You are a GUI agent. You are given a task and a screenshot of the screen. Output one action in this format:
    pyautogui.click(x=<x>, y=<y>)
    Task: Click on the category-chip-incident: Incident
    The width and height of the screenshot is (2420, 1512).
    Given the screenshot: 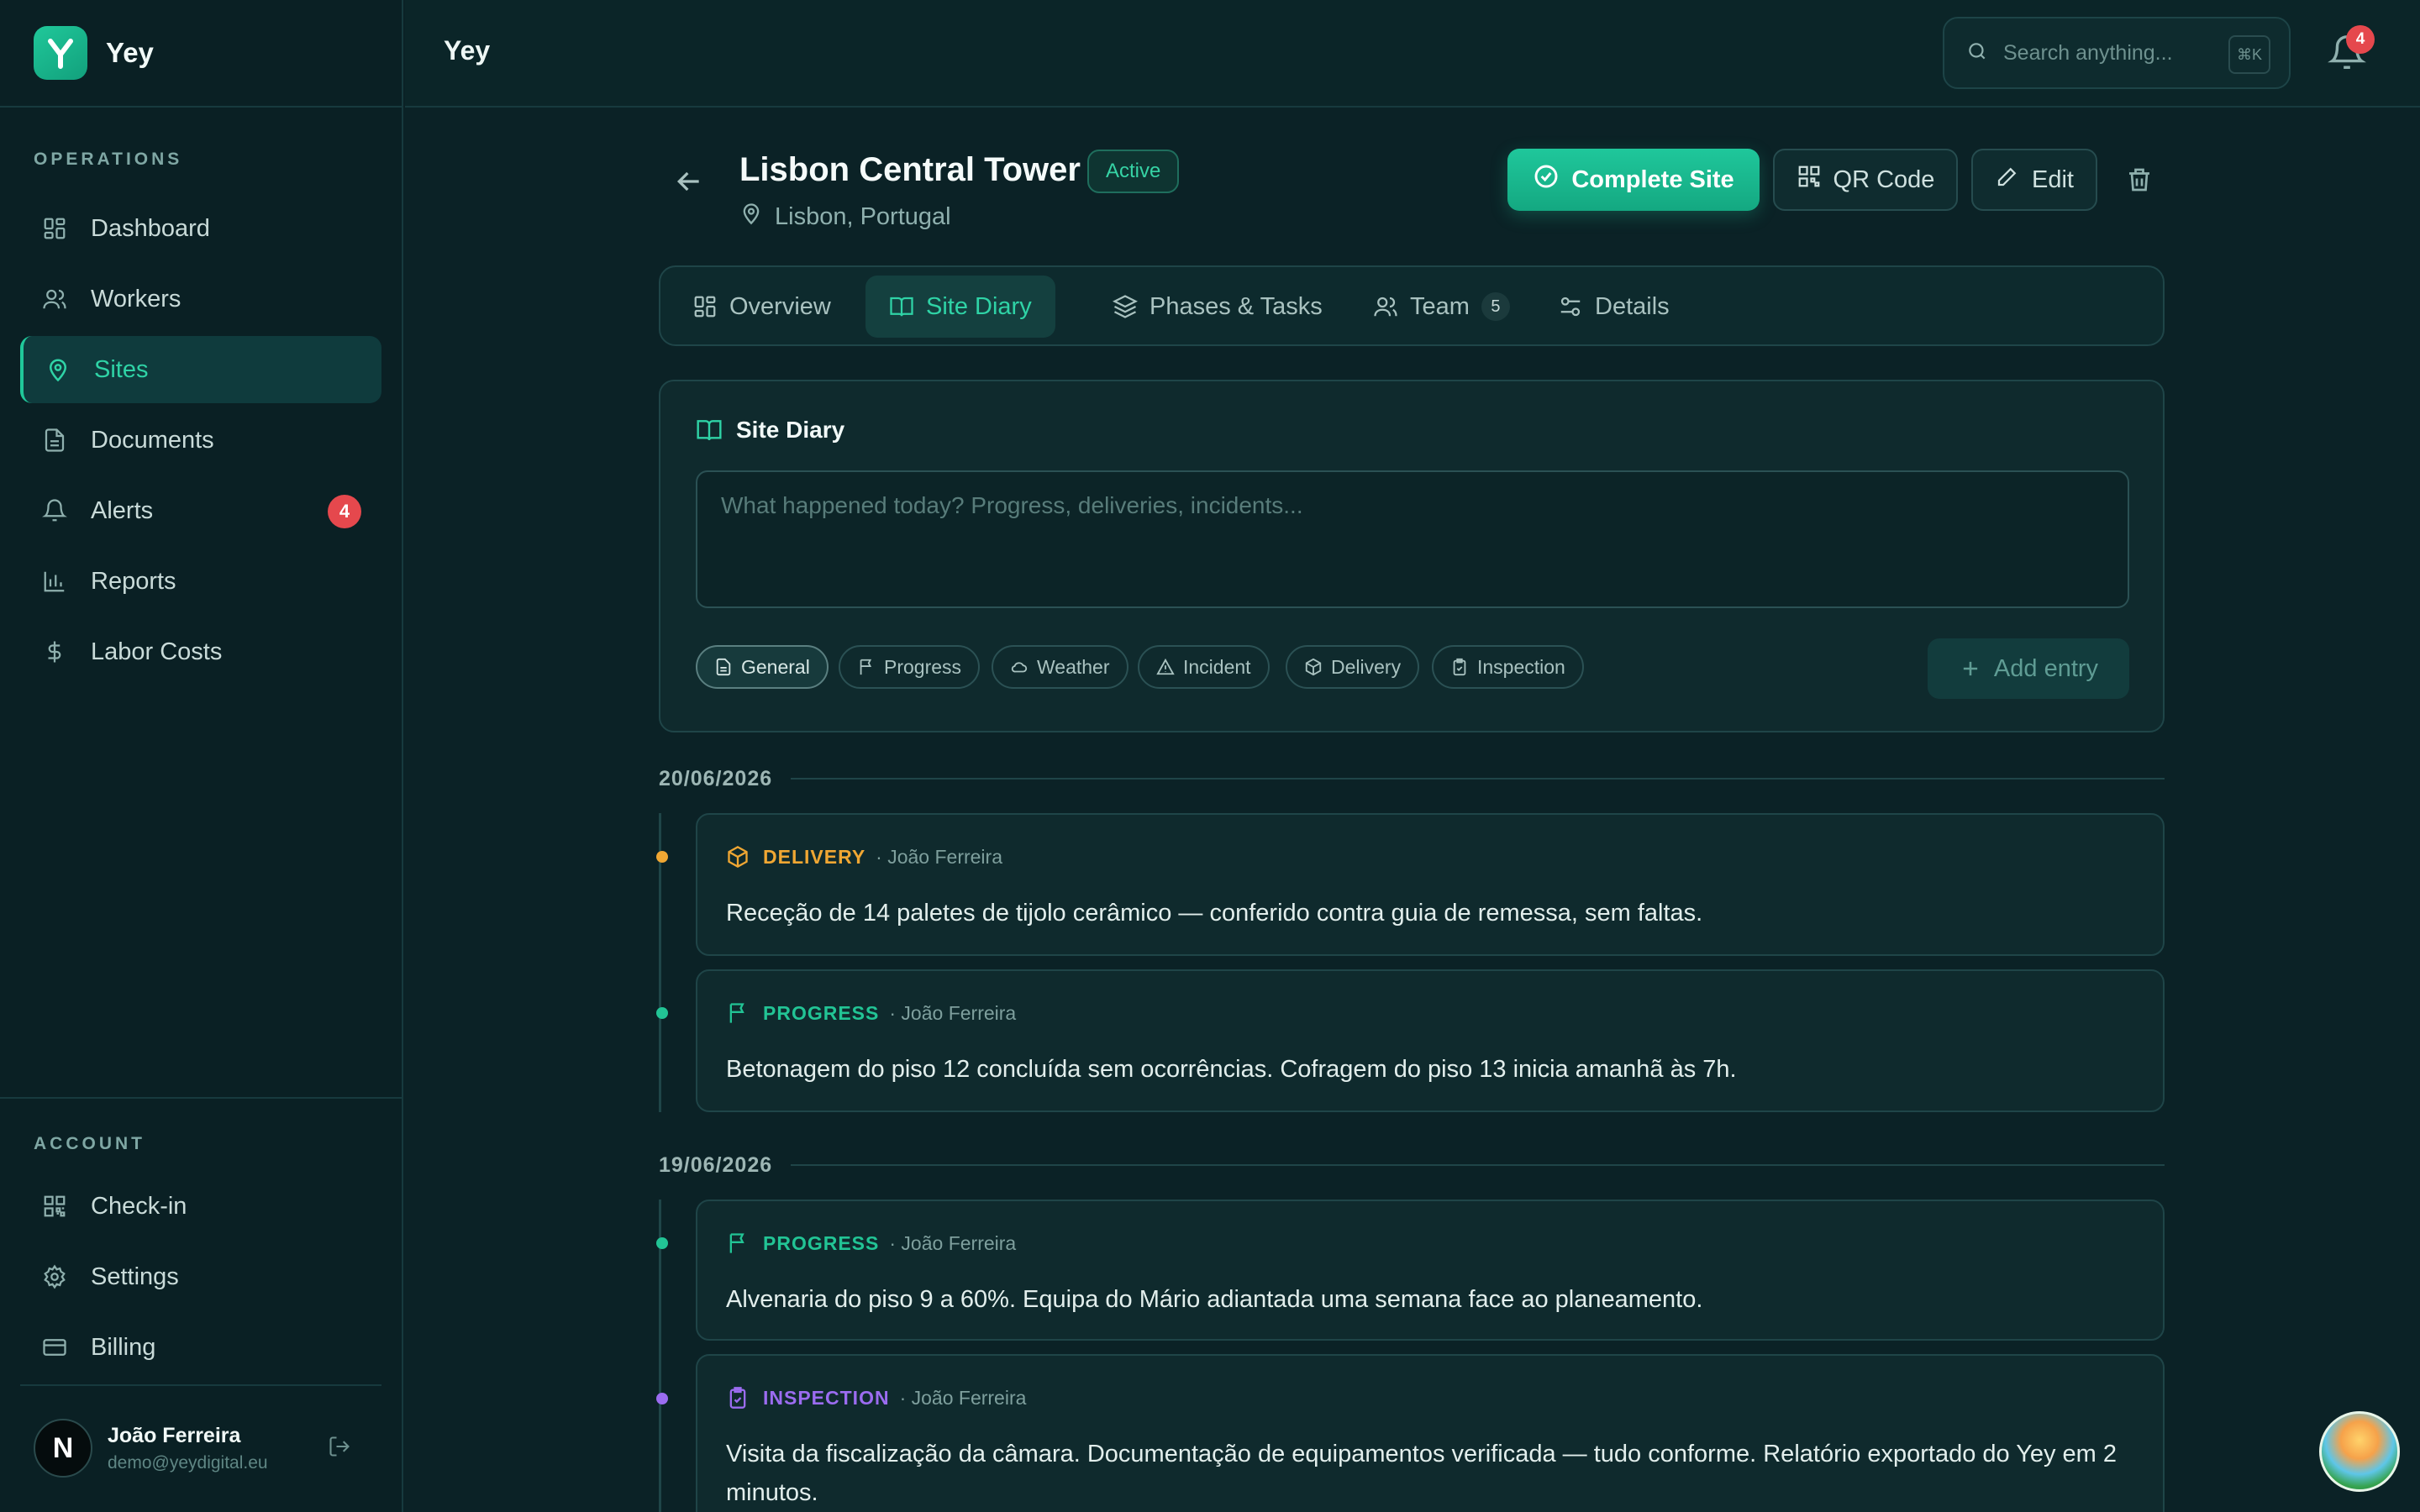 What is the action you would take?
    pyautogui.click(x=1204, y=667)
    